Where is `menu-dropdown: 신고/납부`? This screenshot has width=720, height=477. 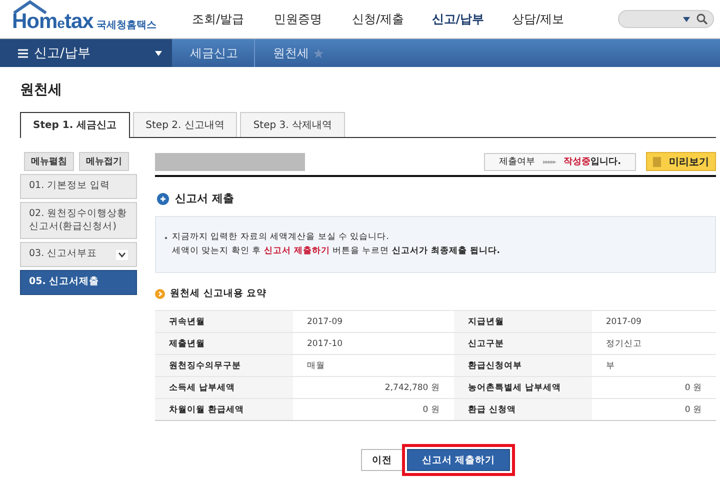
menu-dropdown: 신고/납부 is located at coordinates (86, 53).